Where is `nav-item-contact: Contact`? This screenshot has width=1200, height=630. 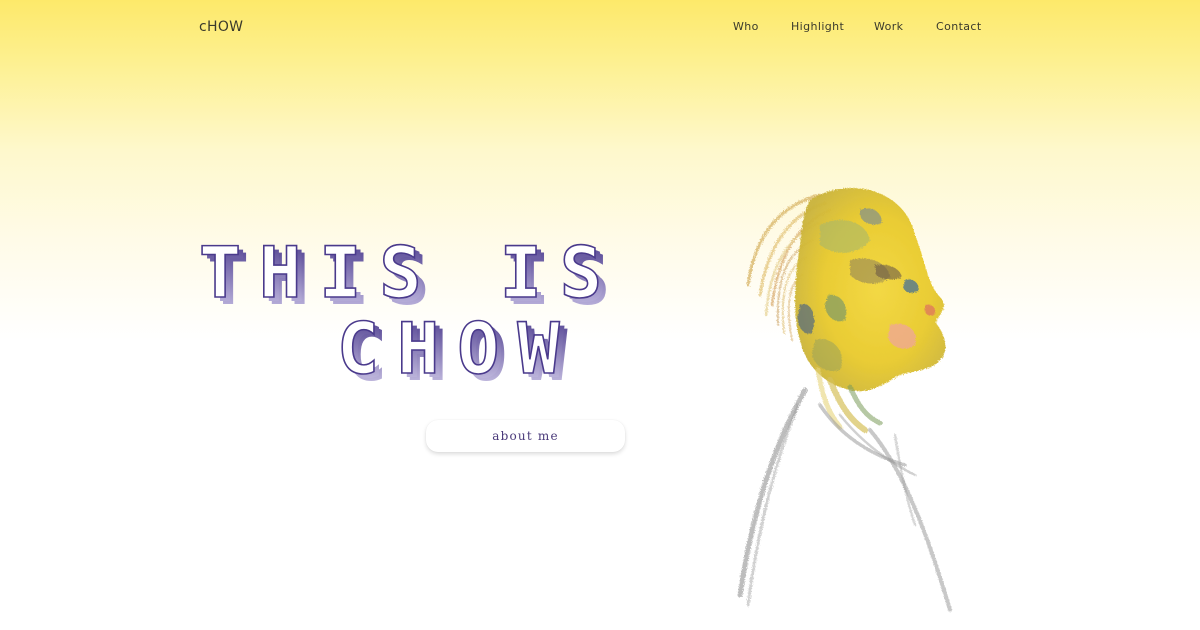
nav-item-contact: Contact is located at coordinates (959, 26).